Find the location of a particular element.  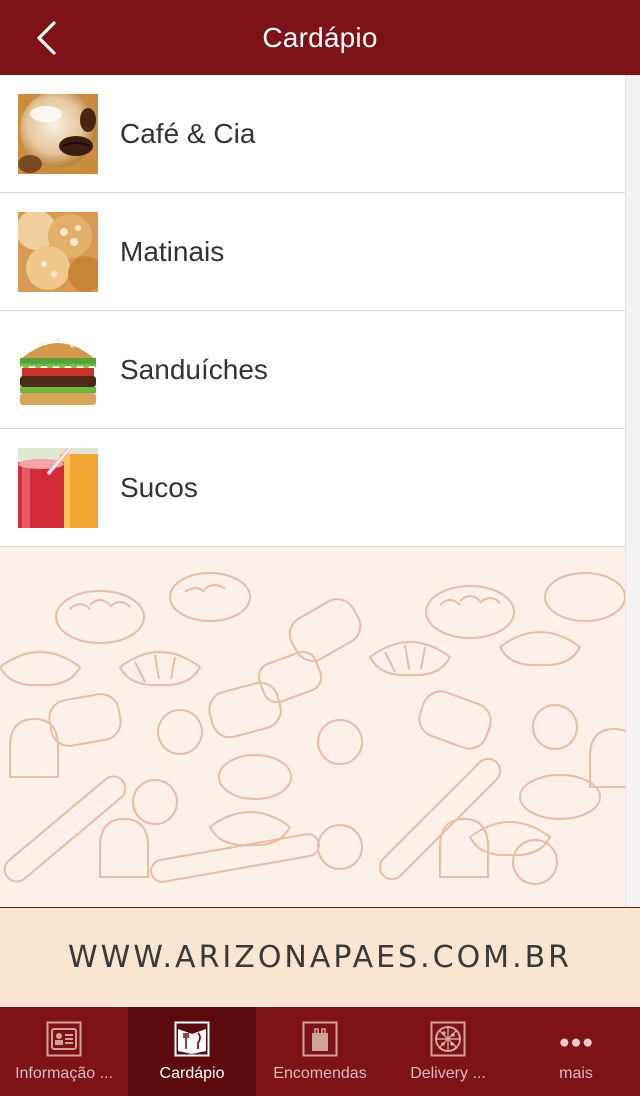

page-title: Cardápio is located at coordinates (320, 37).